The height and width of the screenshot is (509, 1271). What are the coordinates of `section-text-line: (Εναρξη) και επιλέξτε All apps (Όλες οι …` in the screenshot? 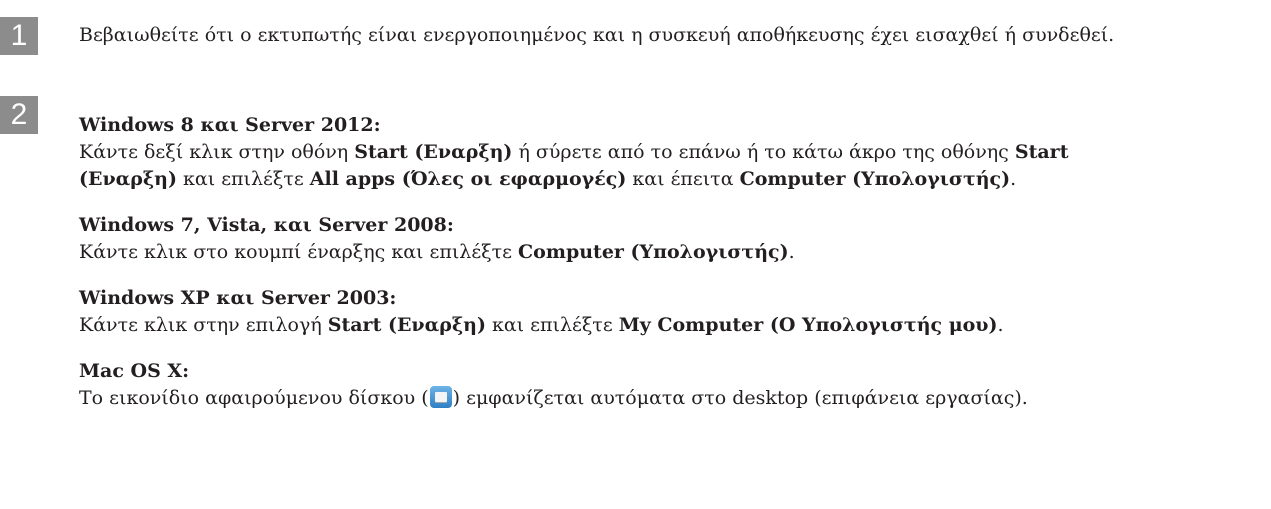 It's located at (675, 179).